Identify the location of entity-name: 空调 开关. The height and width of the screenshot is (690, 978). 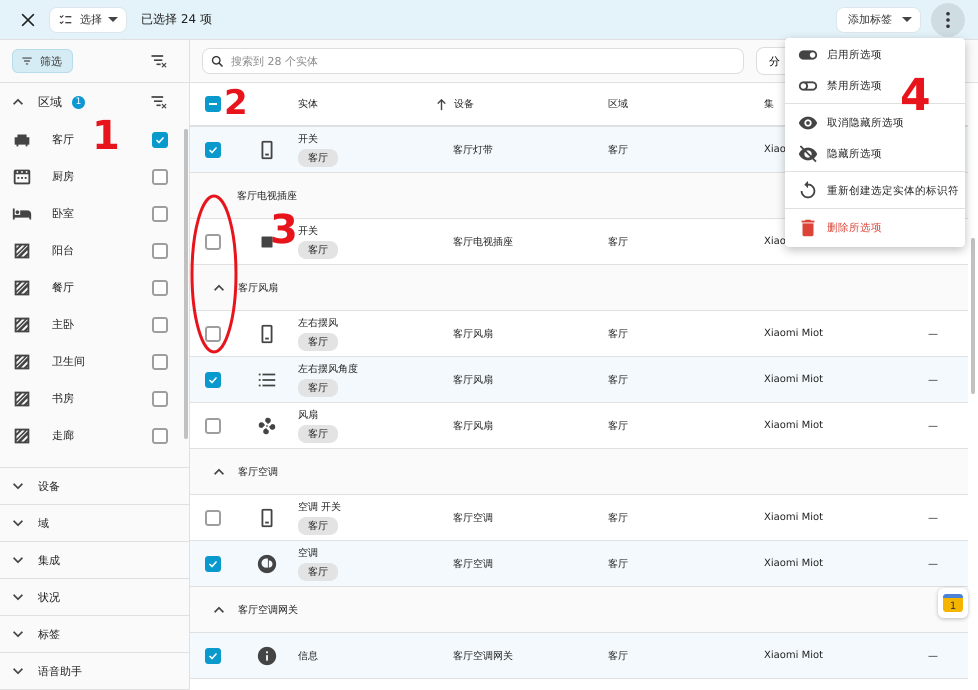
(320, 507).